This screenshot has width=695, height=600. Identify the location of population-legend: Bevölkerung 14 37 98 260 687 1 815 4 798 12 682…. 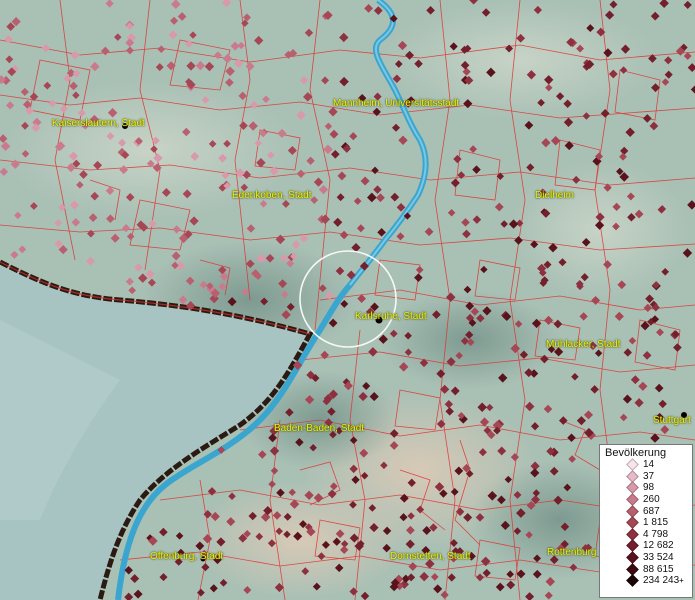
(646, 521).